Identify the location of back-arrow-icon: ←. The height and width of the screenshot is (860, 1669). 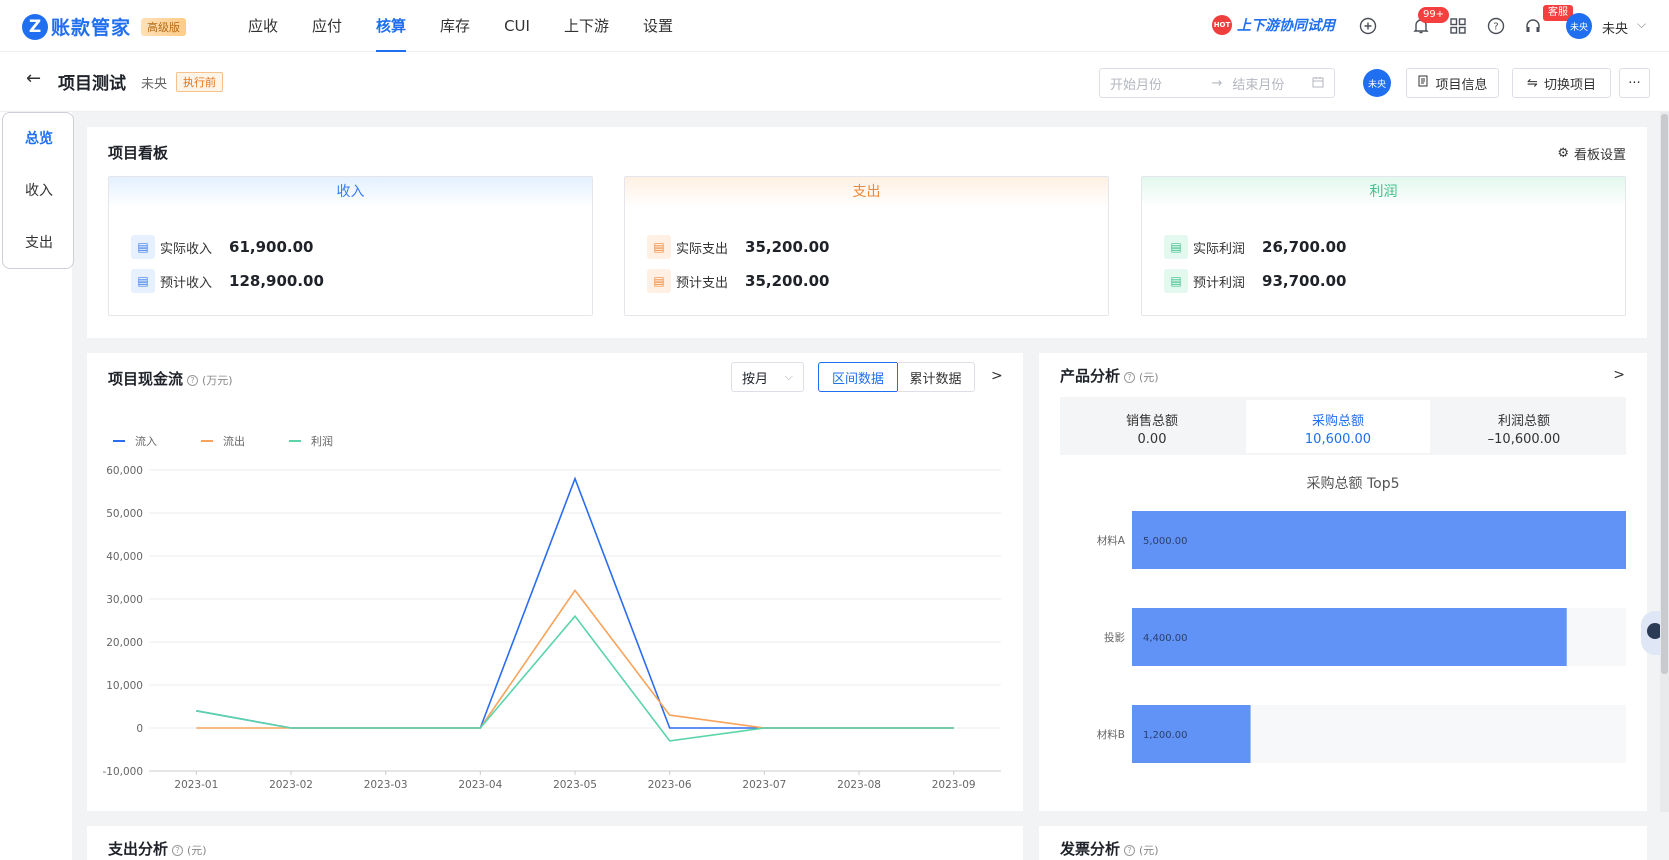
(33, 78).